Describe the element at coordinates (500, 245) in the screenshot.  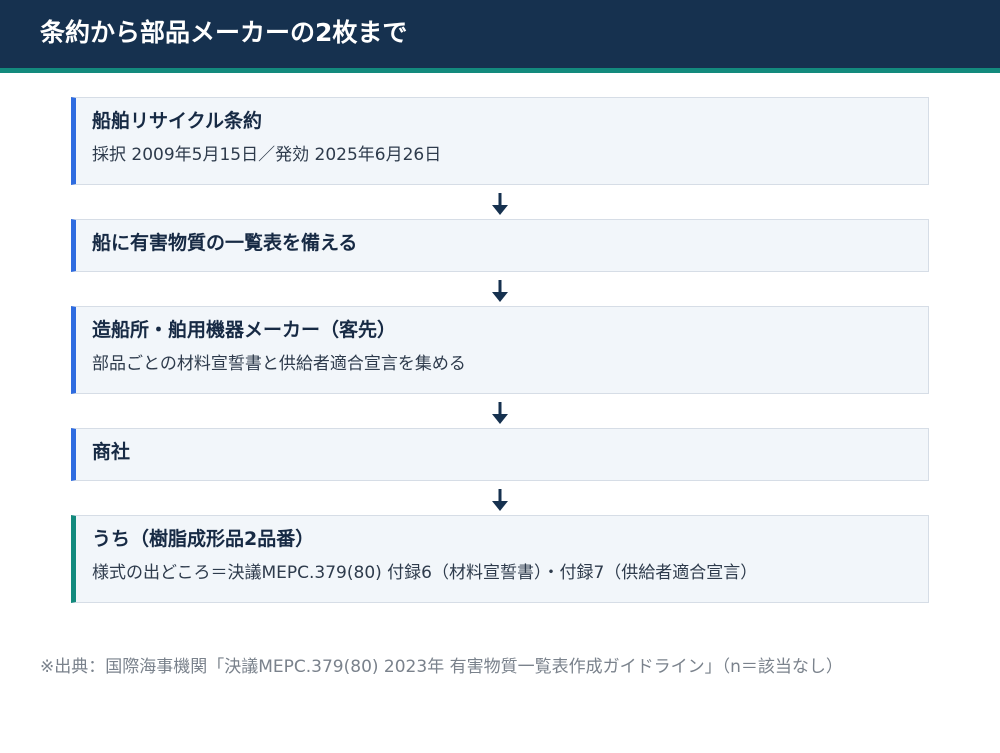
I see `flow-step-inventory: 船に有害物質の一覧表を備える` at that location.